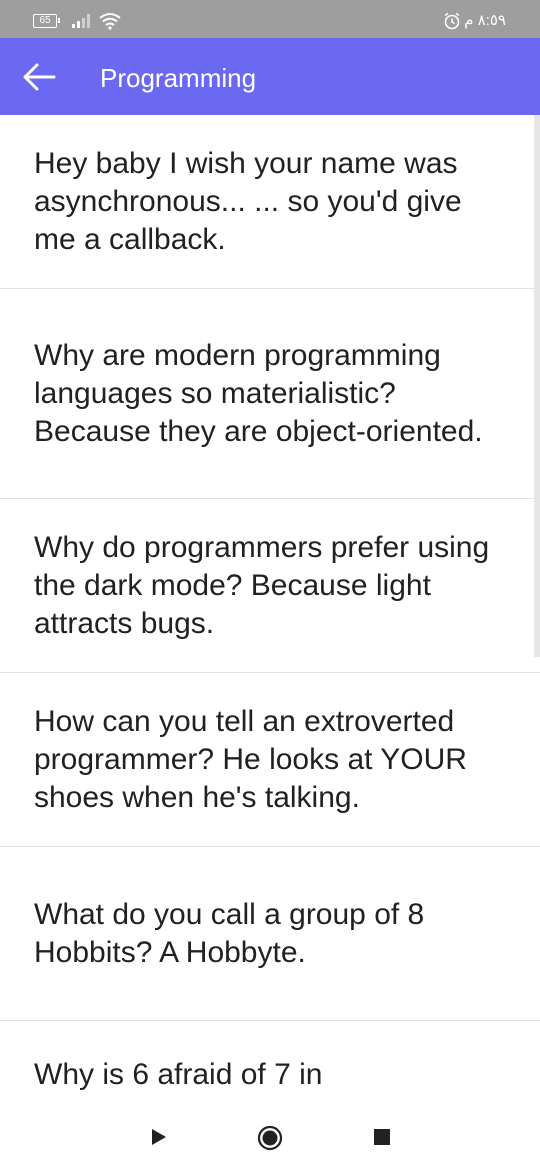  I want to click on back-triangle-icon, so click(159, 1137).